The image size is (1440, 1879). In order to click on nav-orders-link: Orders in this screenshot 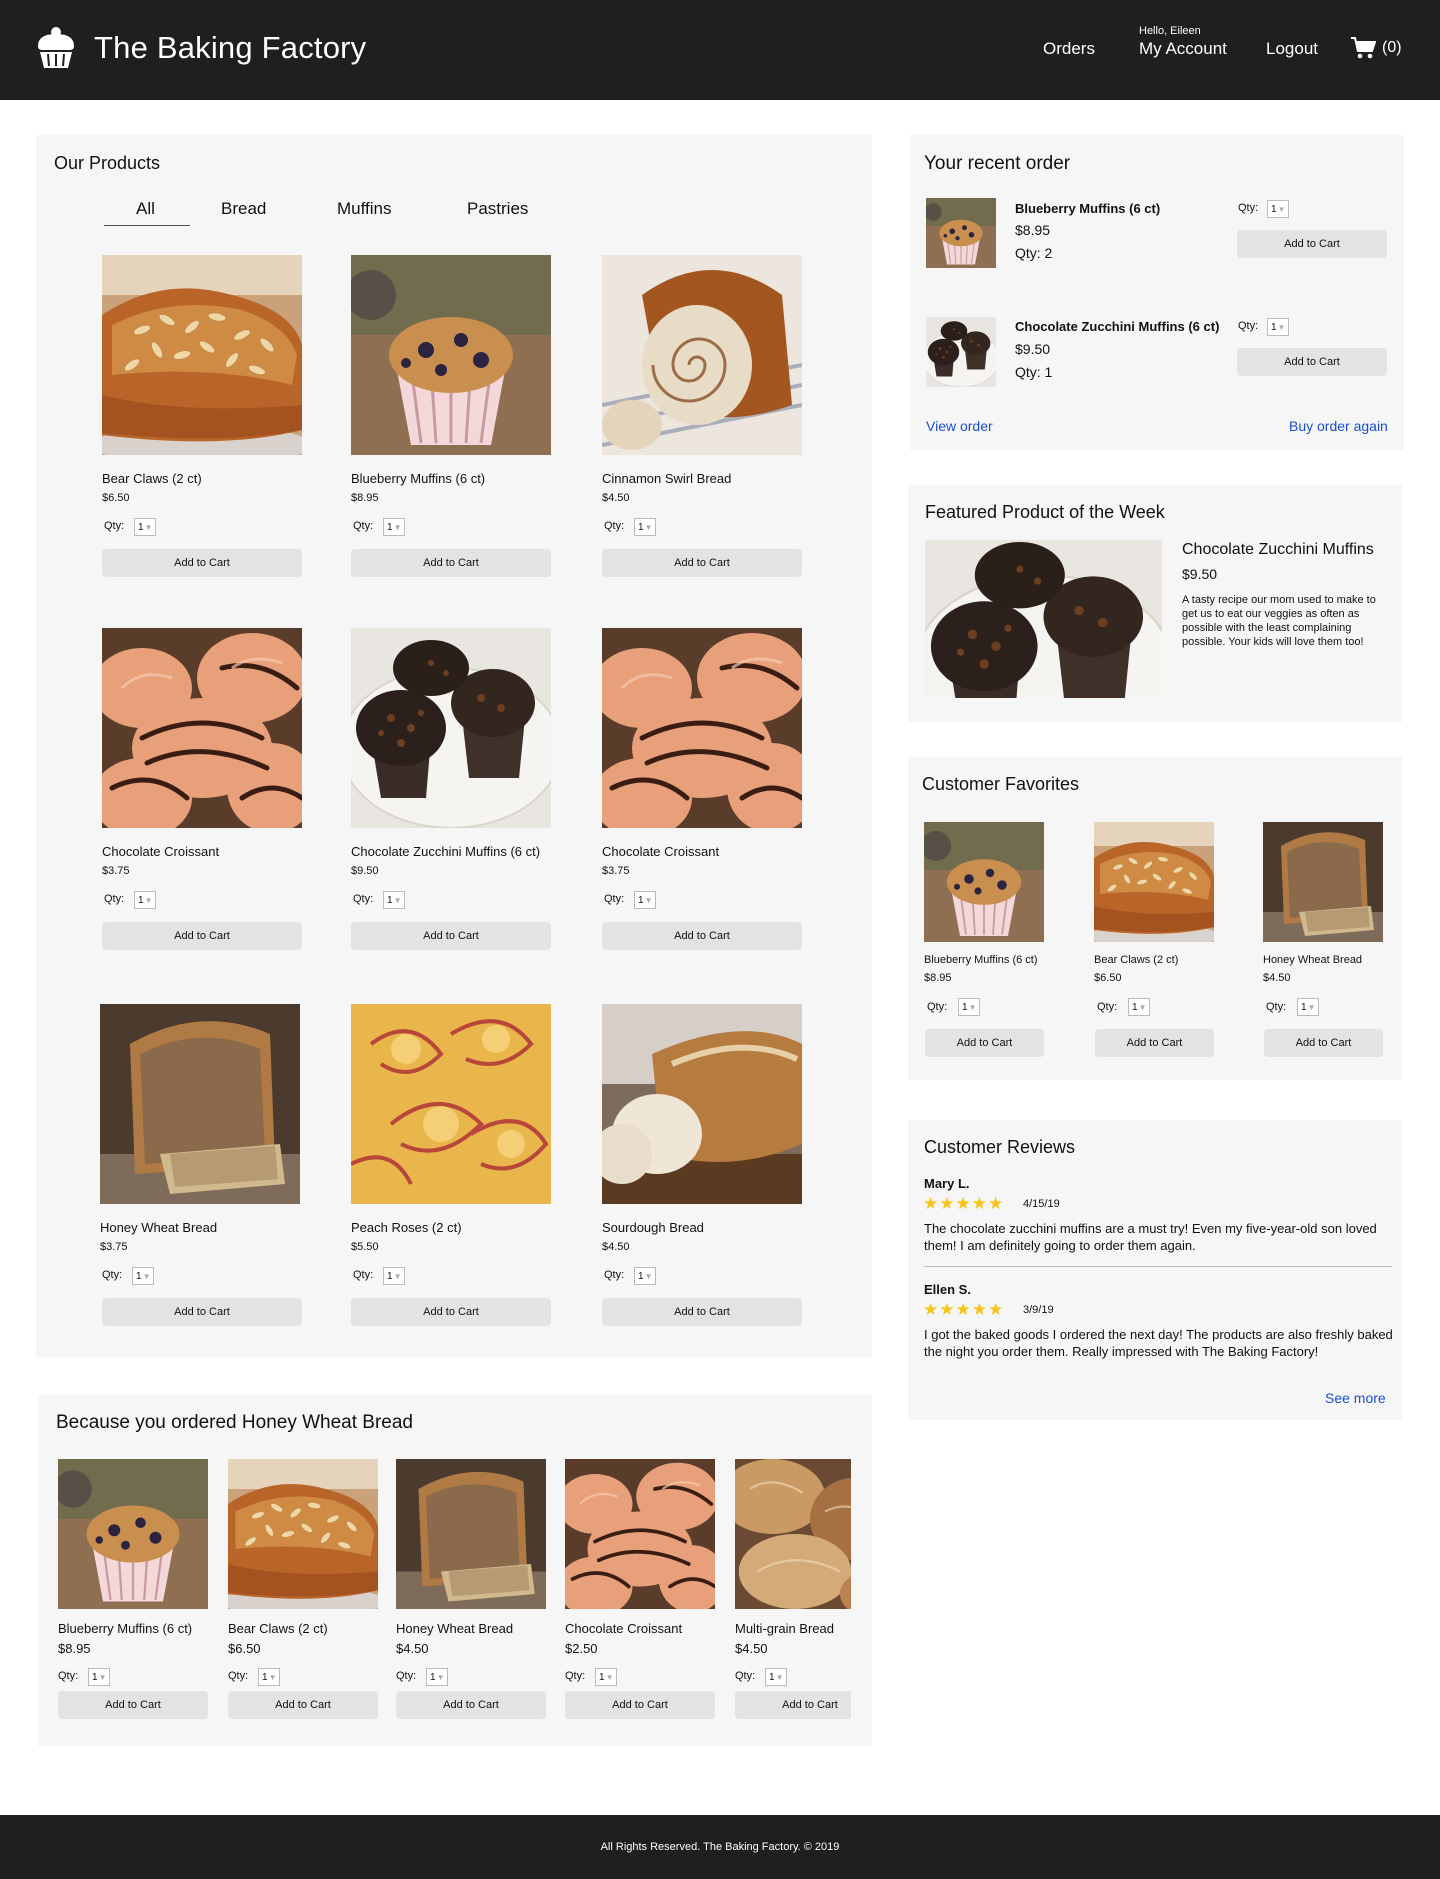, I will do `click(1069, 49)`.